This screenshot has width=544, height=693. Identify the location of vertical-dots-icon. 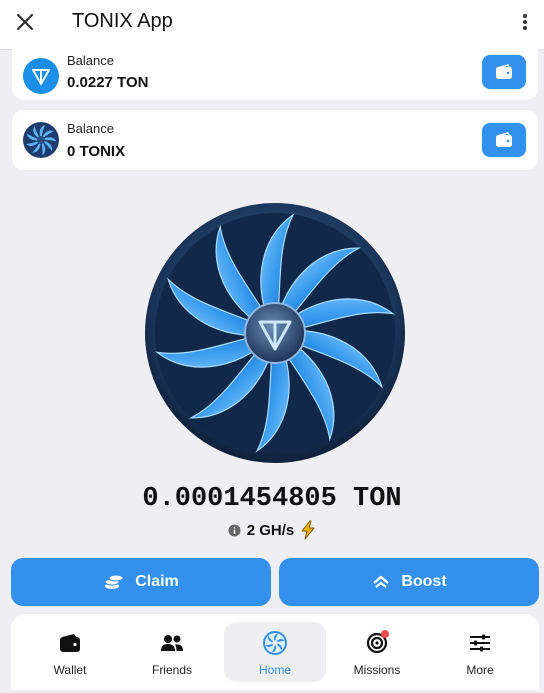
(525, 22).